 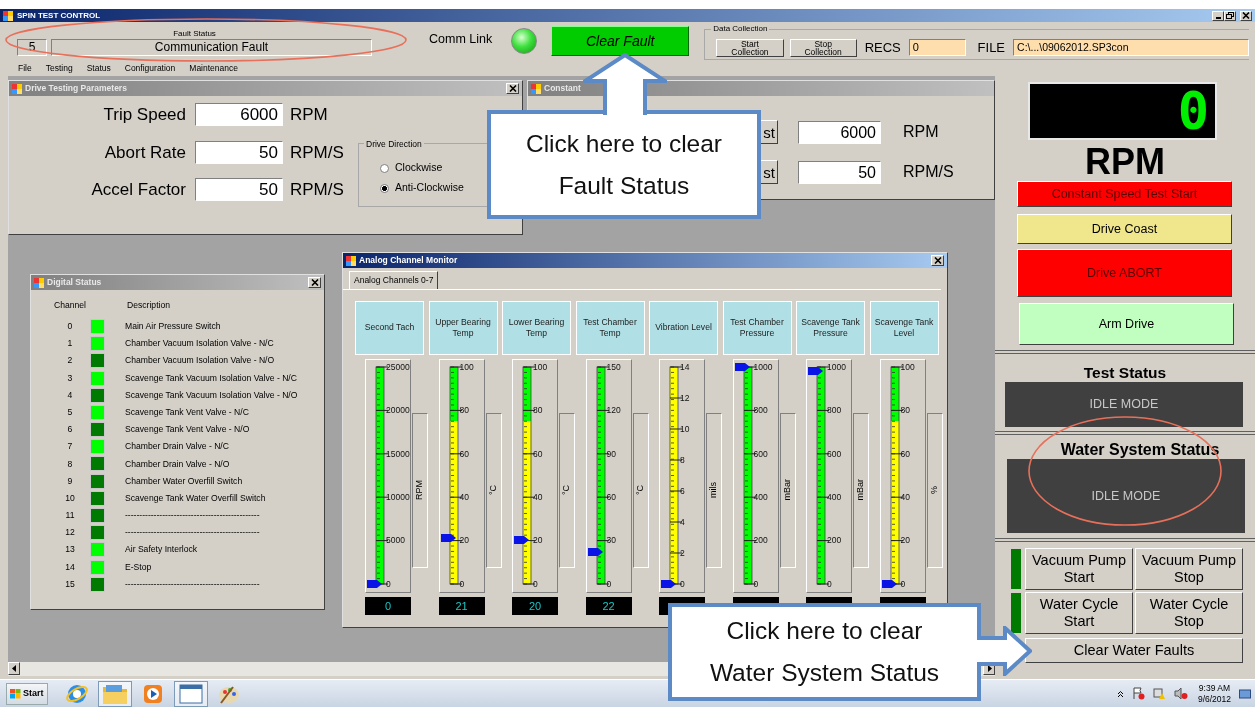 I want to click on drive-button: Constant Speed Test Start, so click(x=1124, y=194).